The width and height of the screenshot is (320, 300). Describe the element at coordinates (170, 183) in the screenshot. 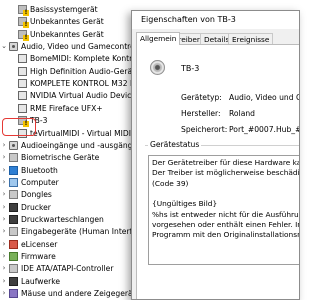

I see `status-line: (Code 39)` at that location.